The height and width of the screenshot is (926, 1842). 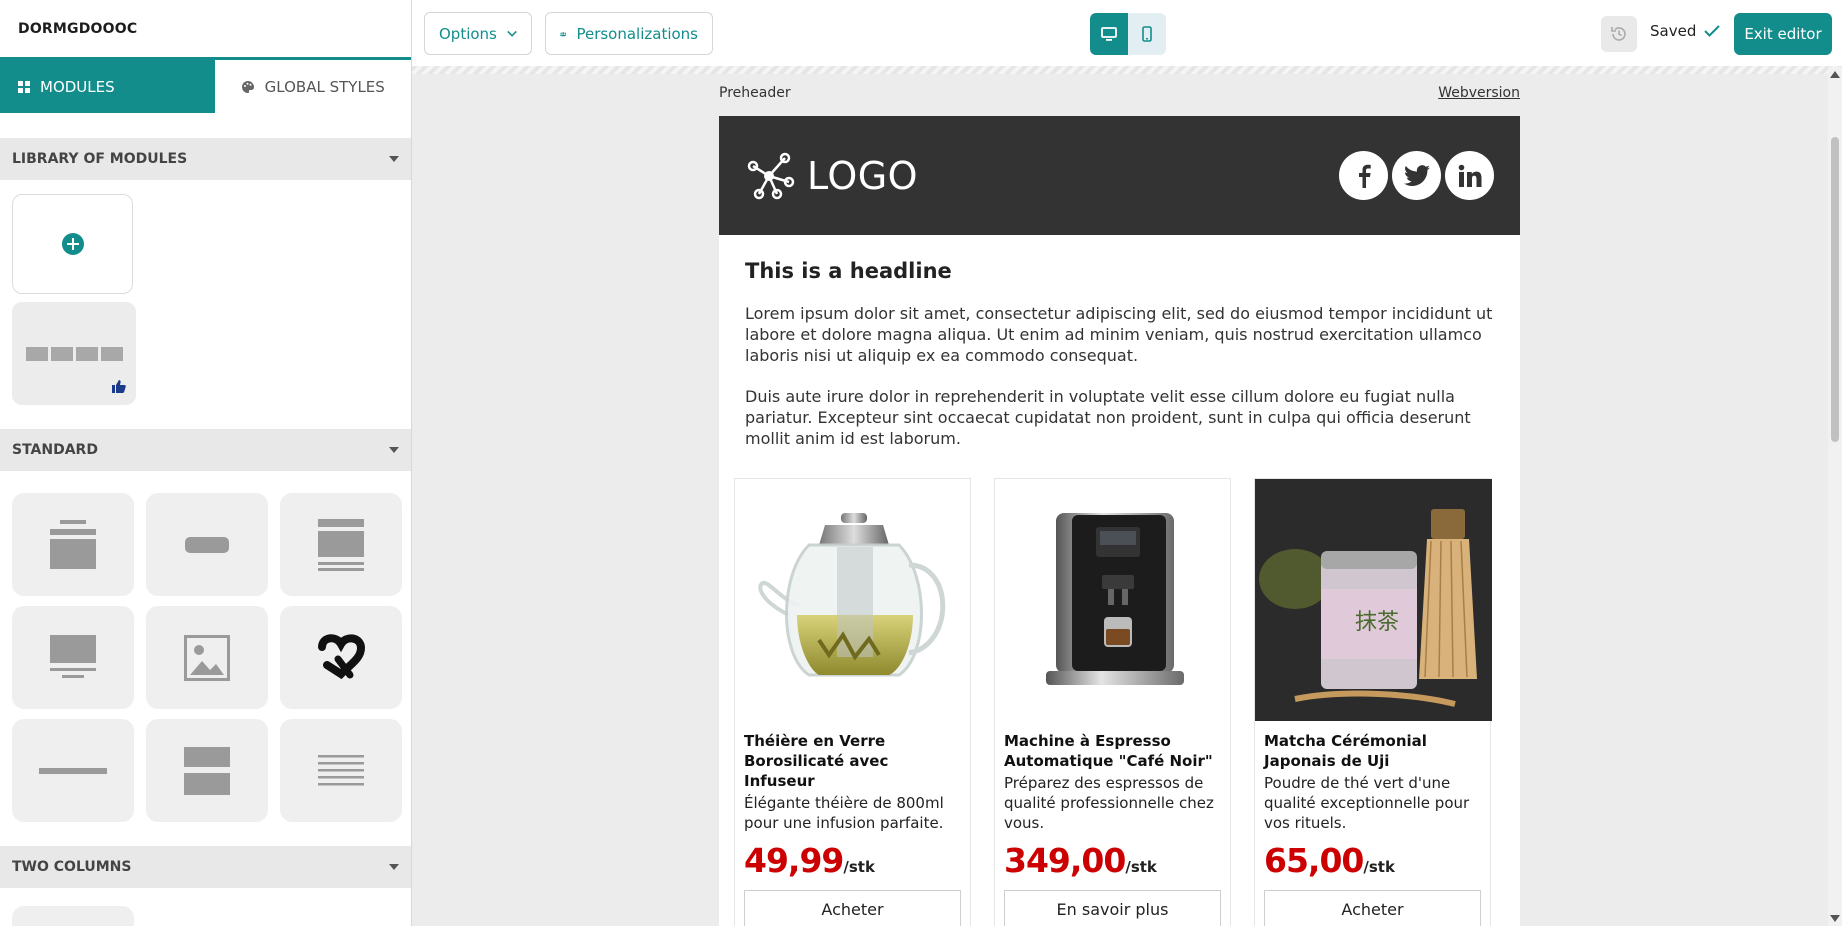 I want to click on header-block-module, so click(x=73, y=544).